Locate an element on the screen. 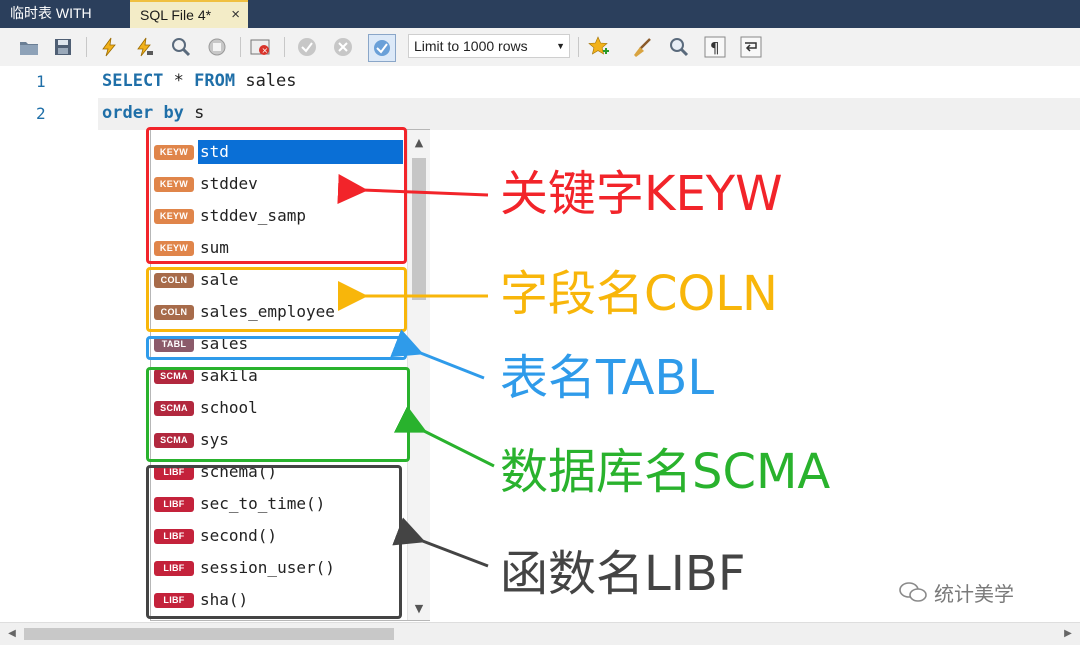  table-callout: 表名TABL is located at coordinates (607, 378).